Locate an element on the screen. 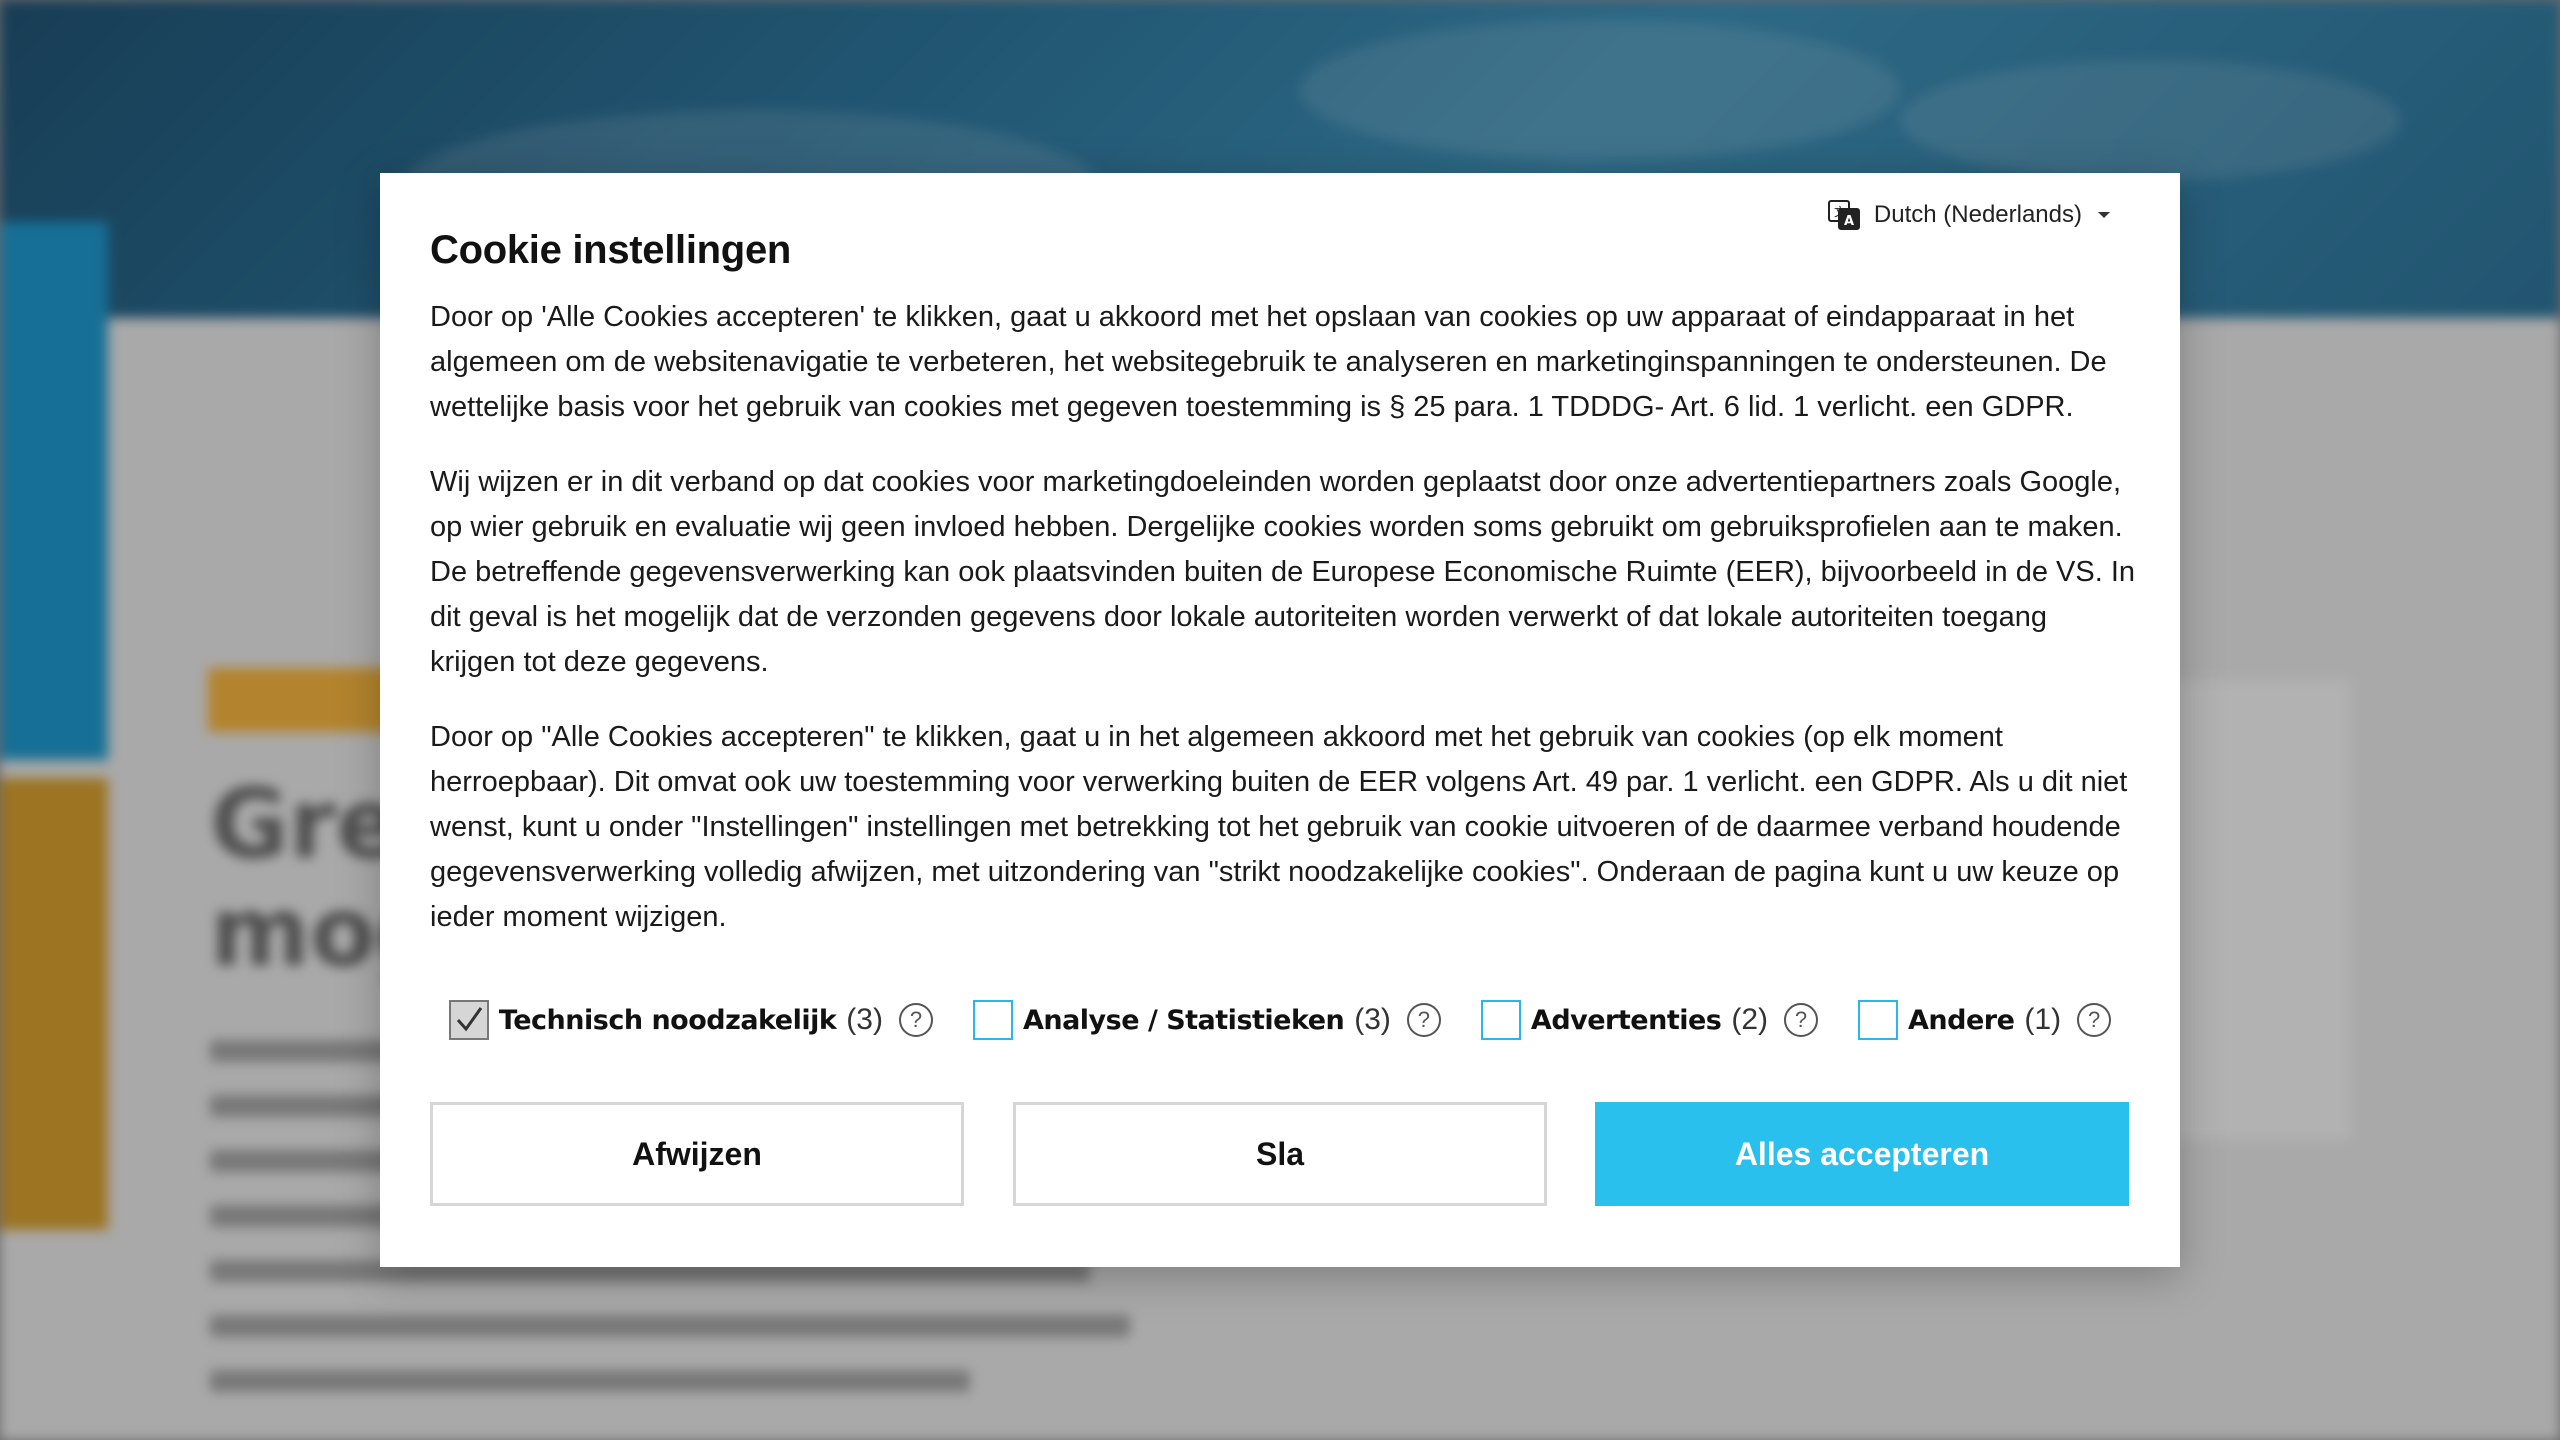  category-technisch-noodzakelijk: Technisch noodzakelijk (3) ? is located at coordinates (690, 1020).